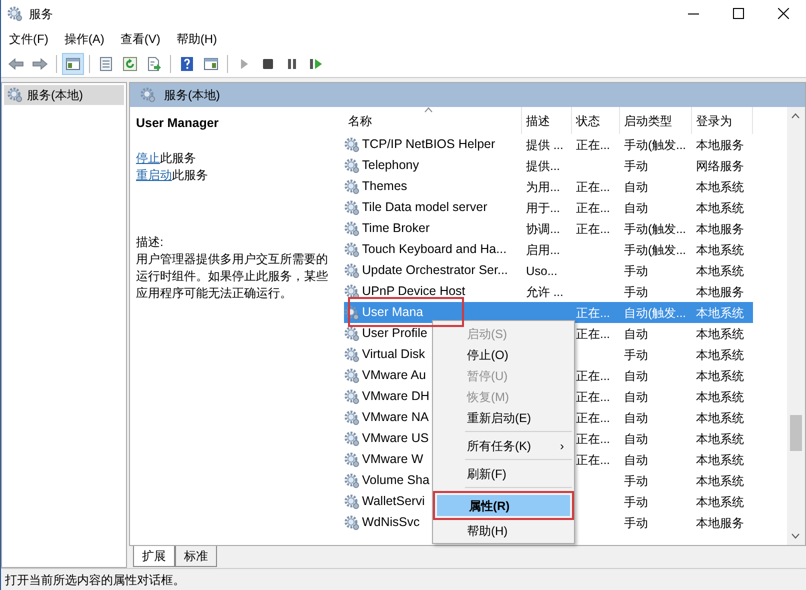 Image resolution: width=806 pixels, height=590 pixels. What do you see at coordinates (547, 120) in the screenshot?
I see `column-header: 描述` at bounding box center [547, 120].